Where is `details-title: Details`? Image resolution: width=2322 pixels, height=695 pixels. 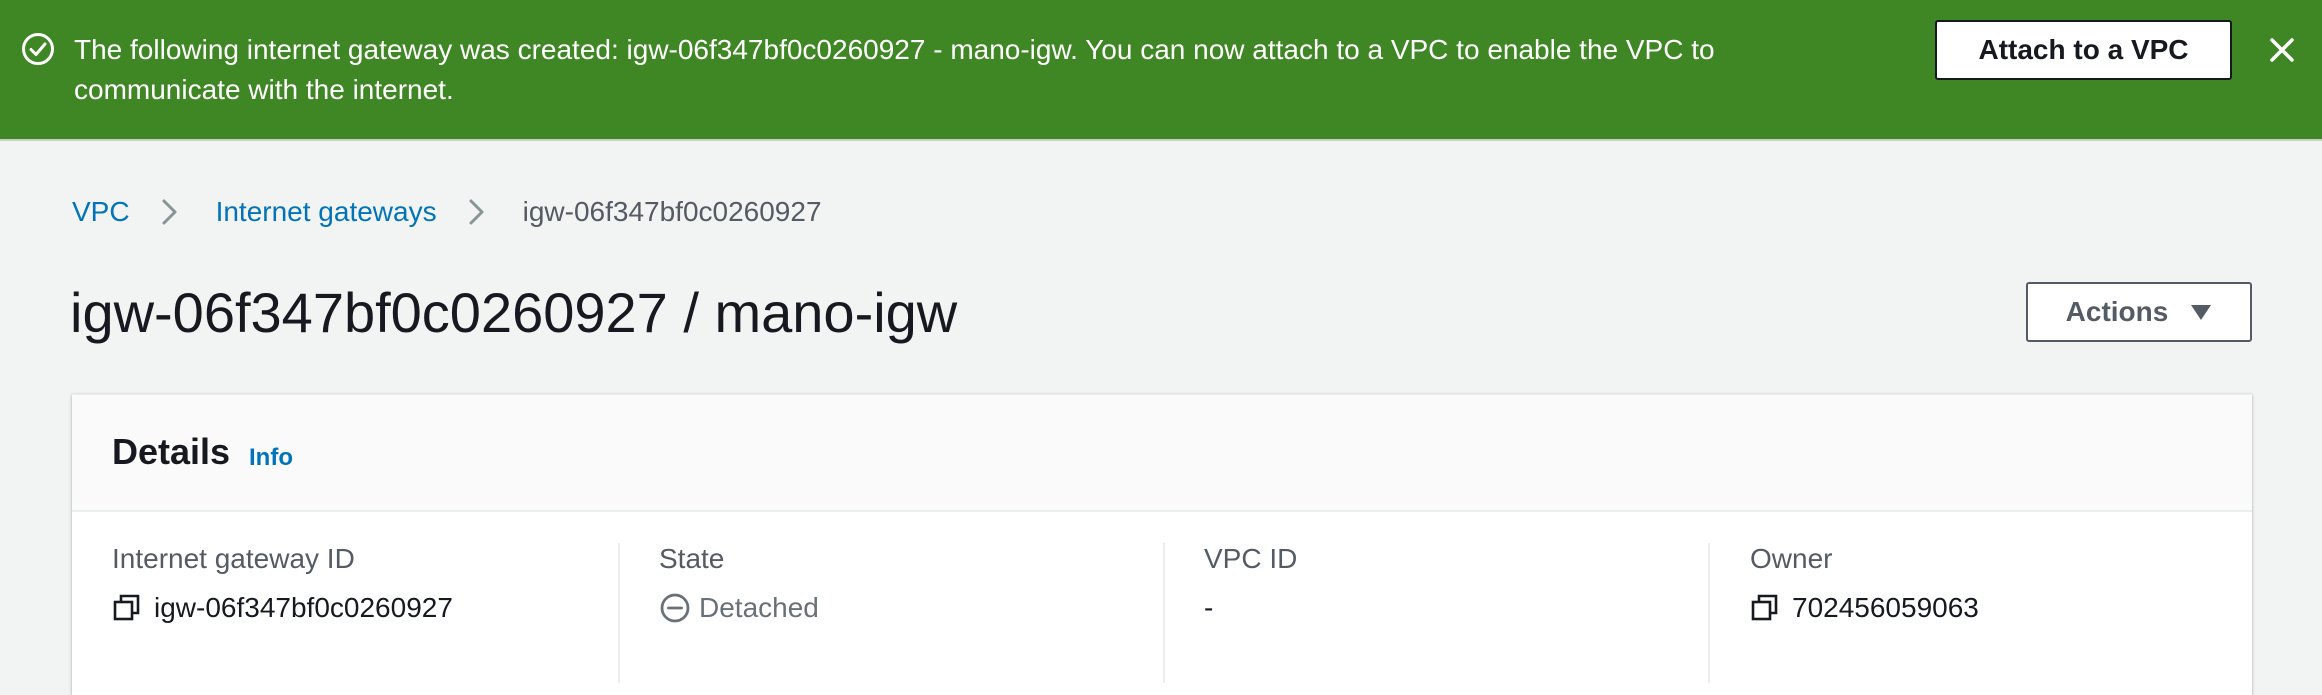
details-title: Details is located at coordinates (171, 451).